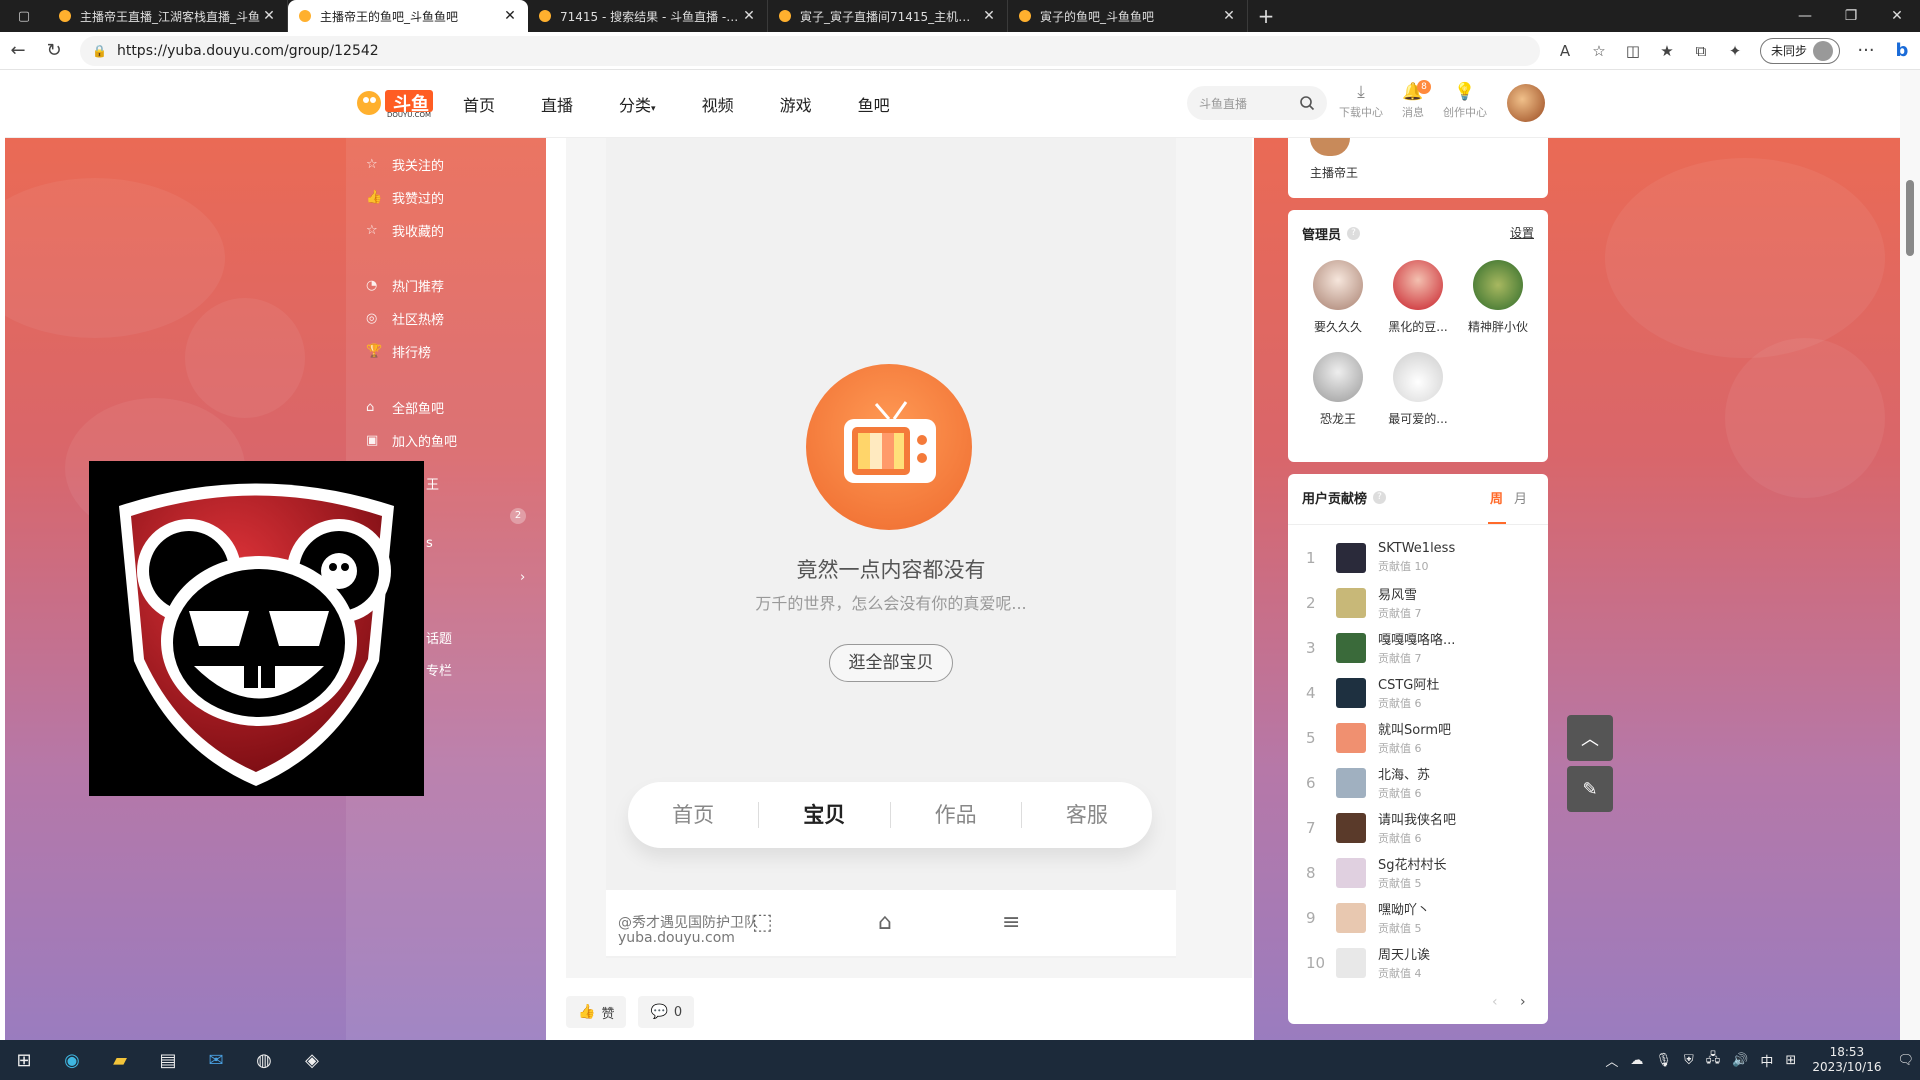 The image size is (1920, 1080). What do you see at coordinates (479, 104) in the screenshot?
I see `nav-home: 首页` at bounding box center [479, 104].